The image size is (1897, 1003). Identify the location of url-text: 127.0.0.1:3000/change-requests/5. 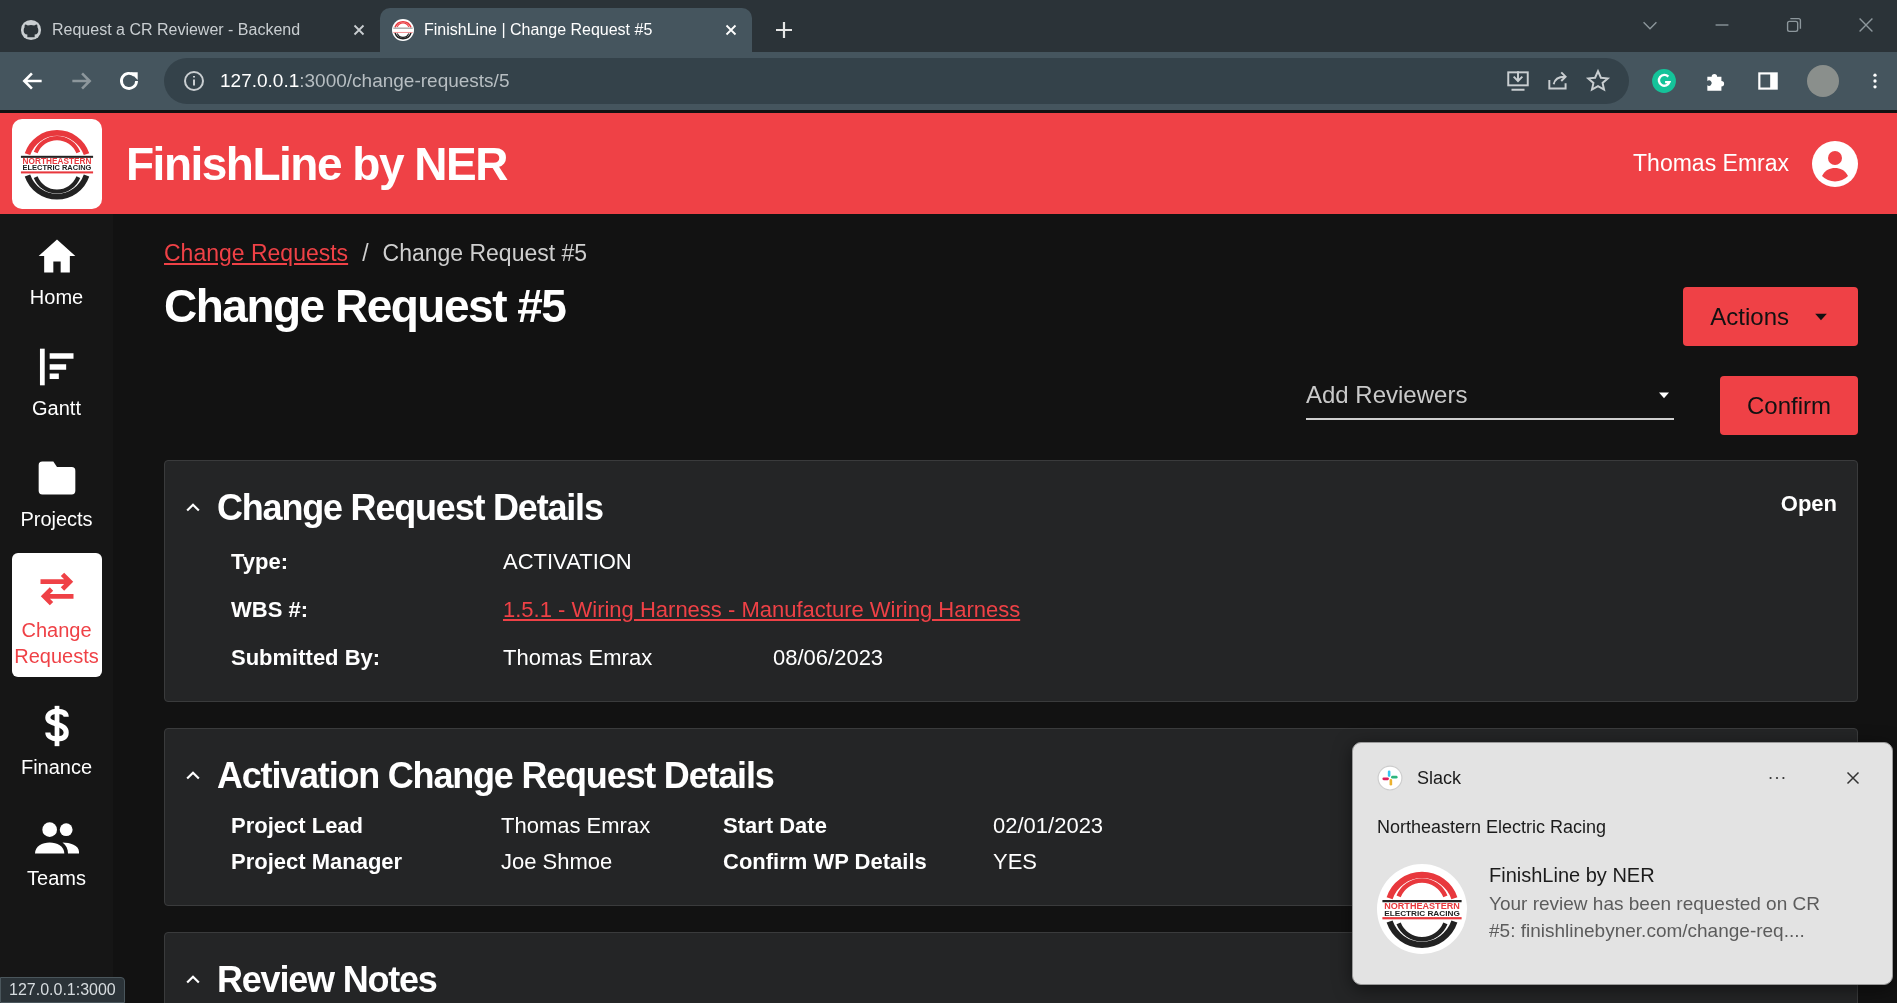
(365, 81).